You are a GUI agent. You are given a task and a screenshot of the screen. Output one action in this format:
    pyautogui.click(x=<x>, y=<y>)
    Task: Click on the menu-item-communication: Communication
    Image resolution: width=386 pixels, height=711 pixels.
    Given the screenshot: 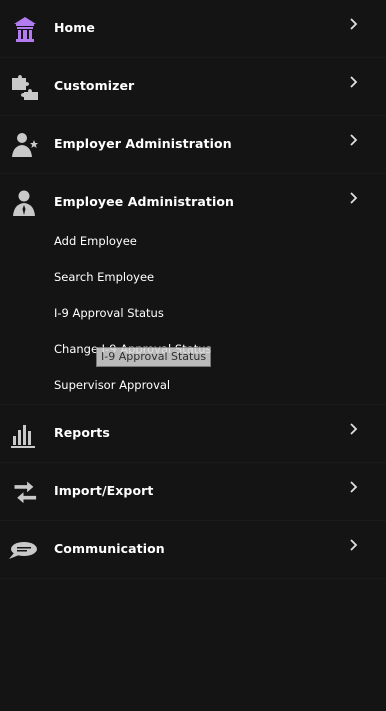 What is the action you would take?
    pyautogui.click(x=193, y=550)
    